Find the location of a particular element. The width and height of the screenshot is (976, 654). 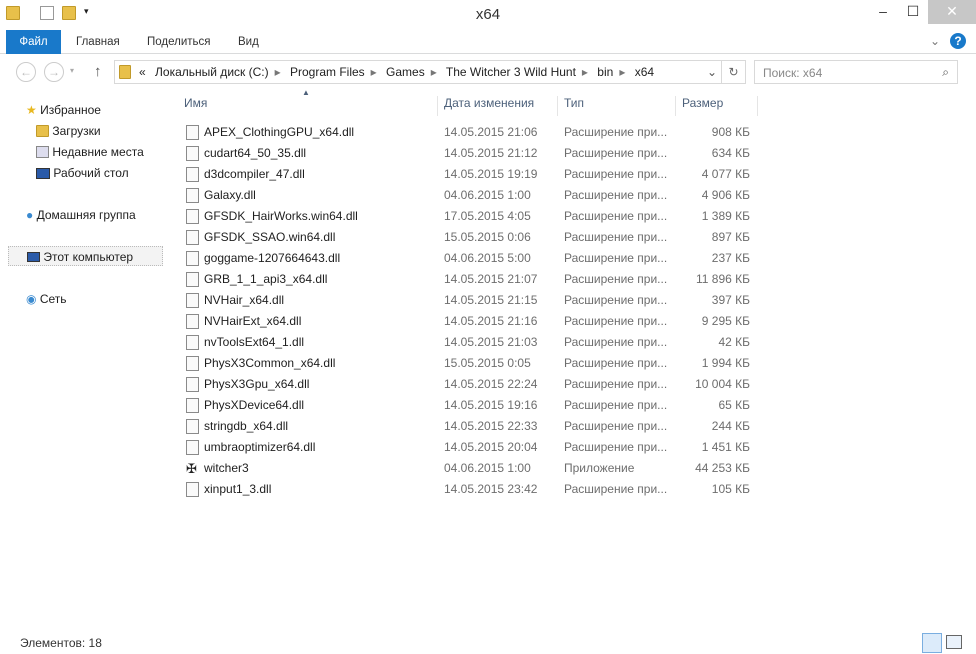

back-button: ← is located at coordinates (26, 72).